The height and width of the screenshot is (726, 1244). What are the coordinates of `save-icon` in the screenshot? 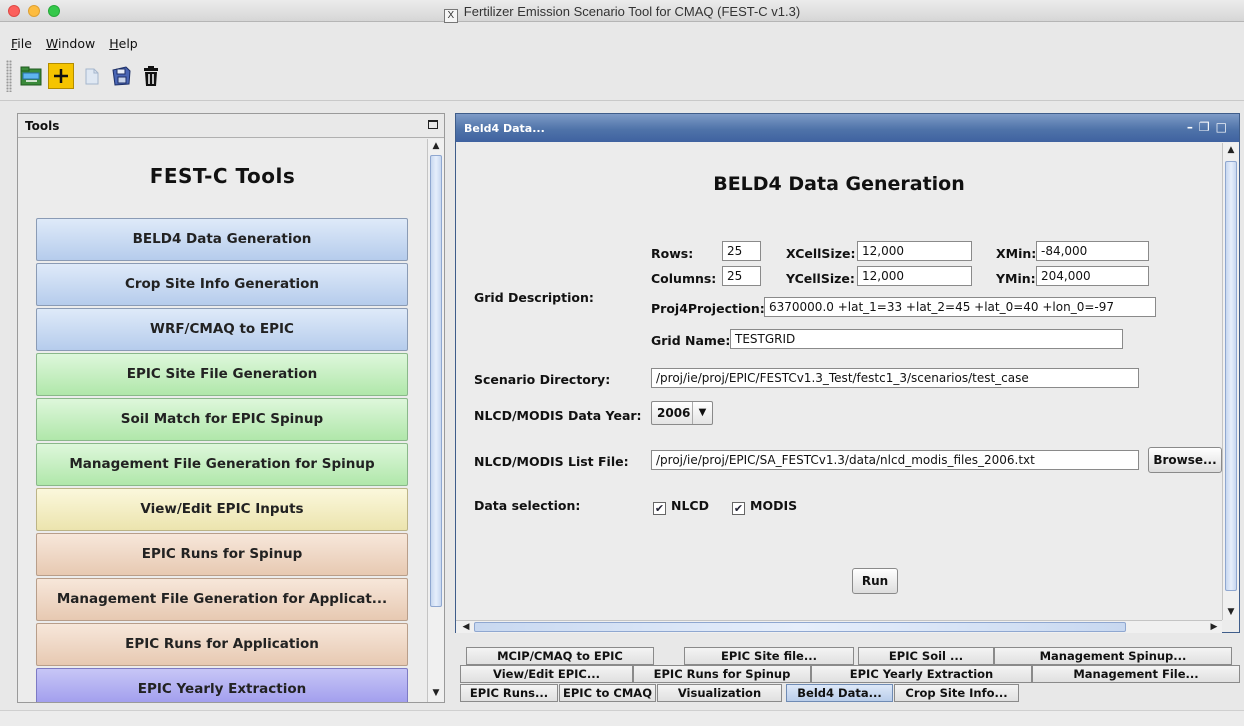 It's located at (121, 76).